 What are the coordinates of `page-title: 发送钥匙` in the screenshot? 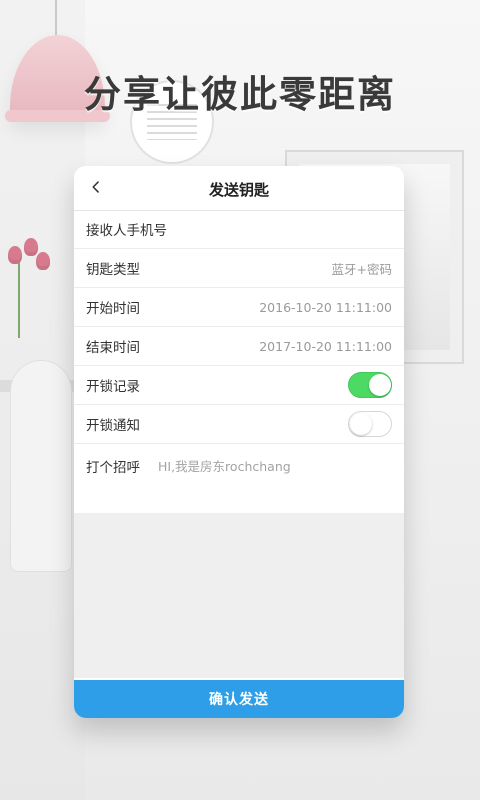 It's located at (238, 190).